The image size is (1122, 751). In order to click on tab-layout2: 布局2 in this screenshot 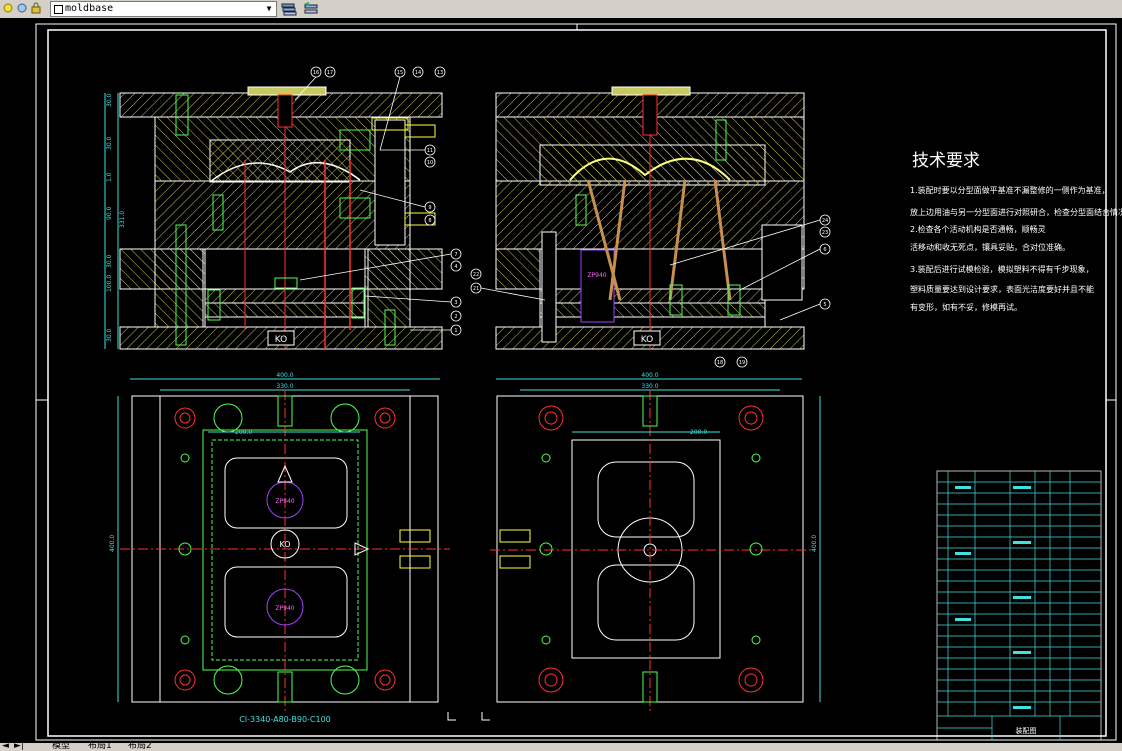, I will do `click(140, 747)`.